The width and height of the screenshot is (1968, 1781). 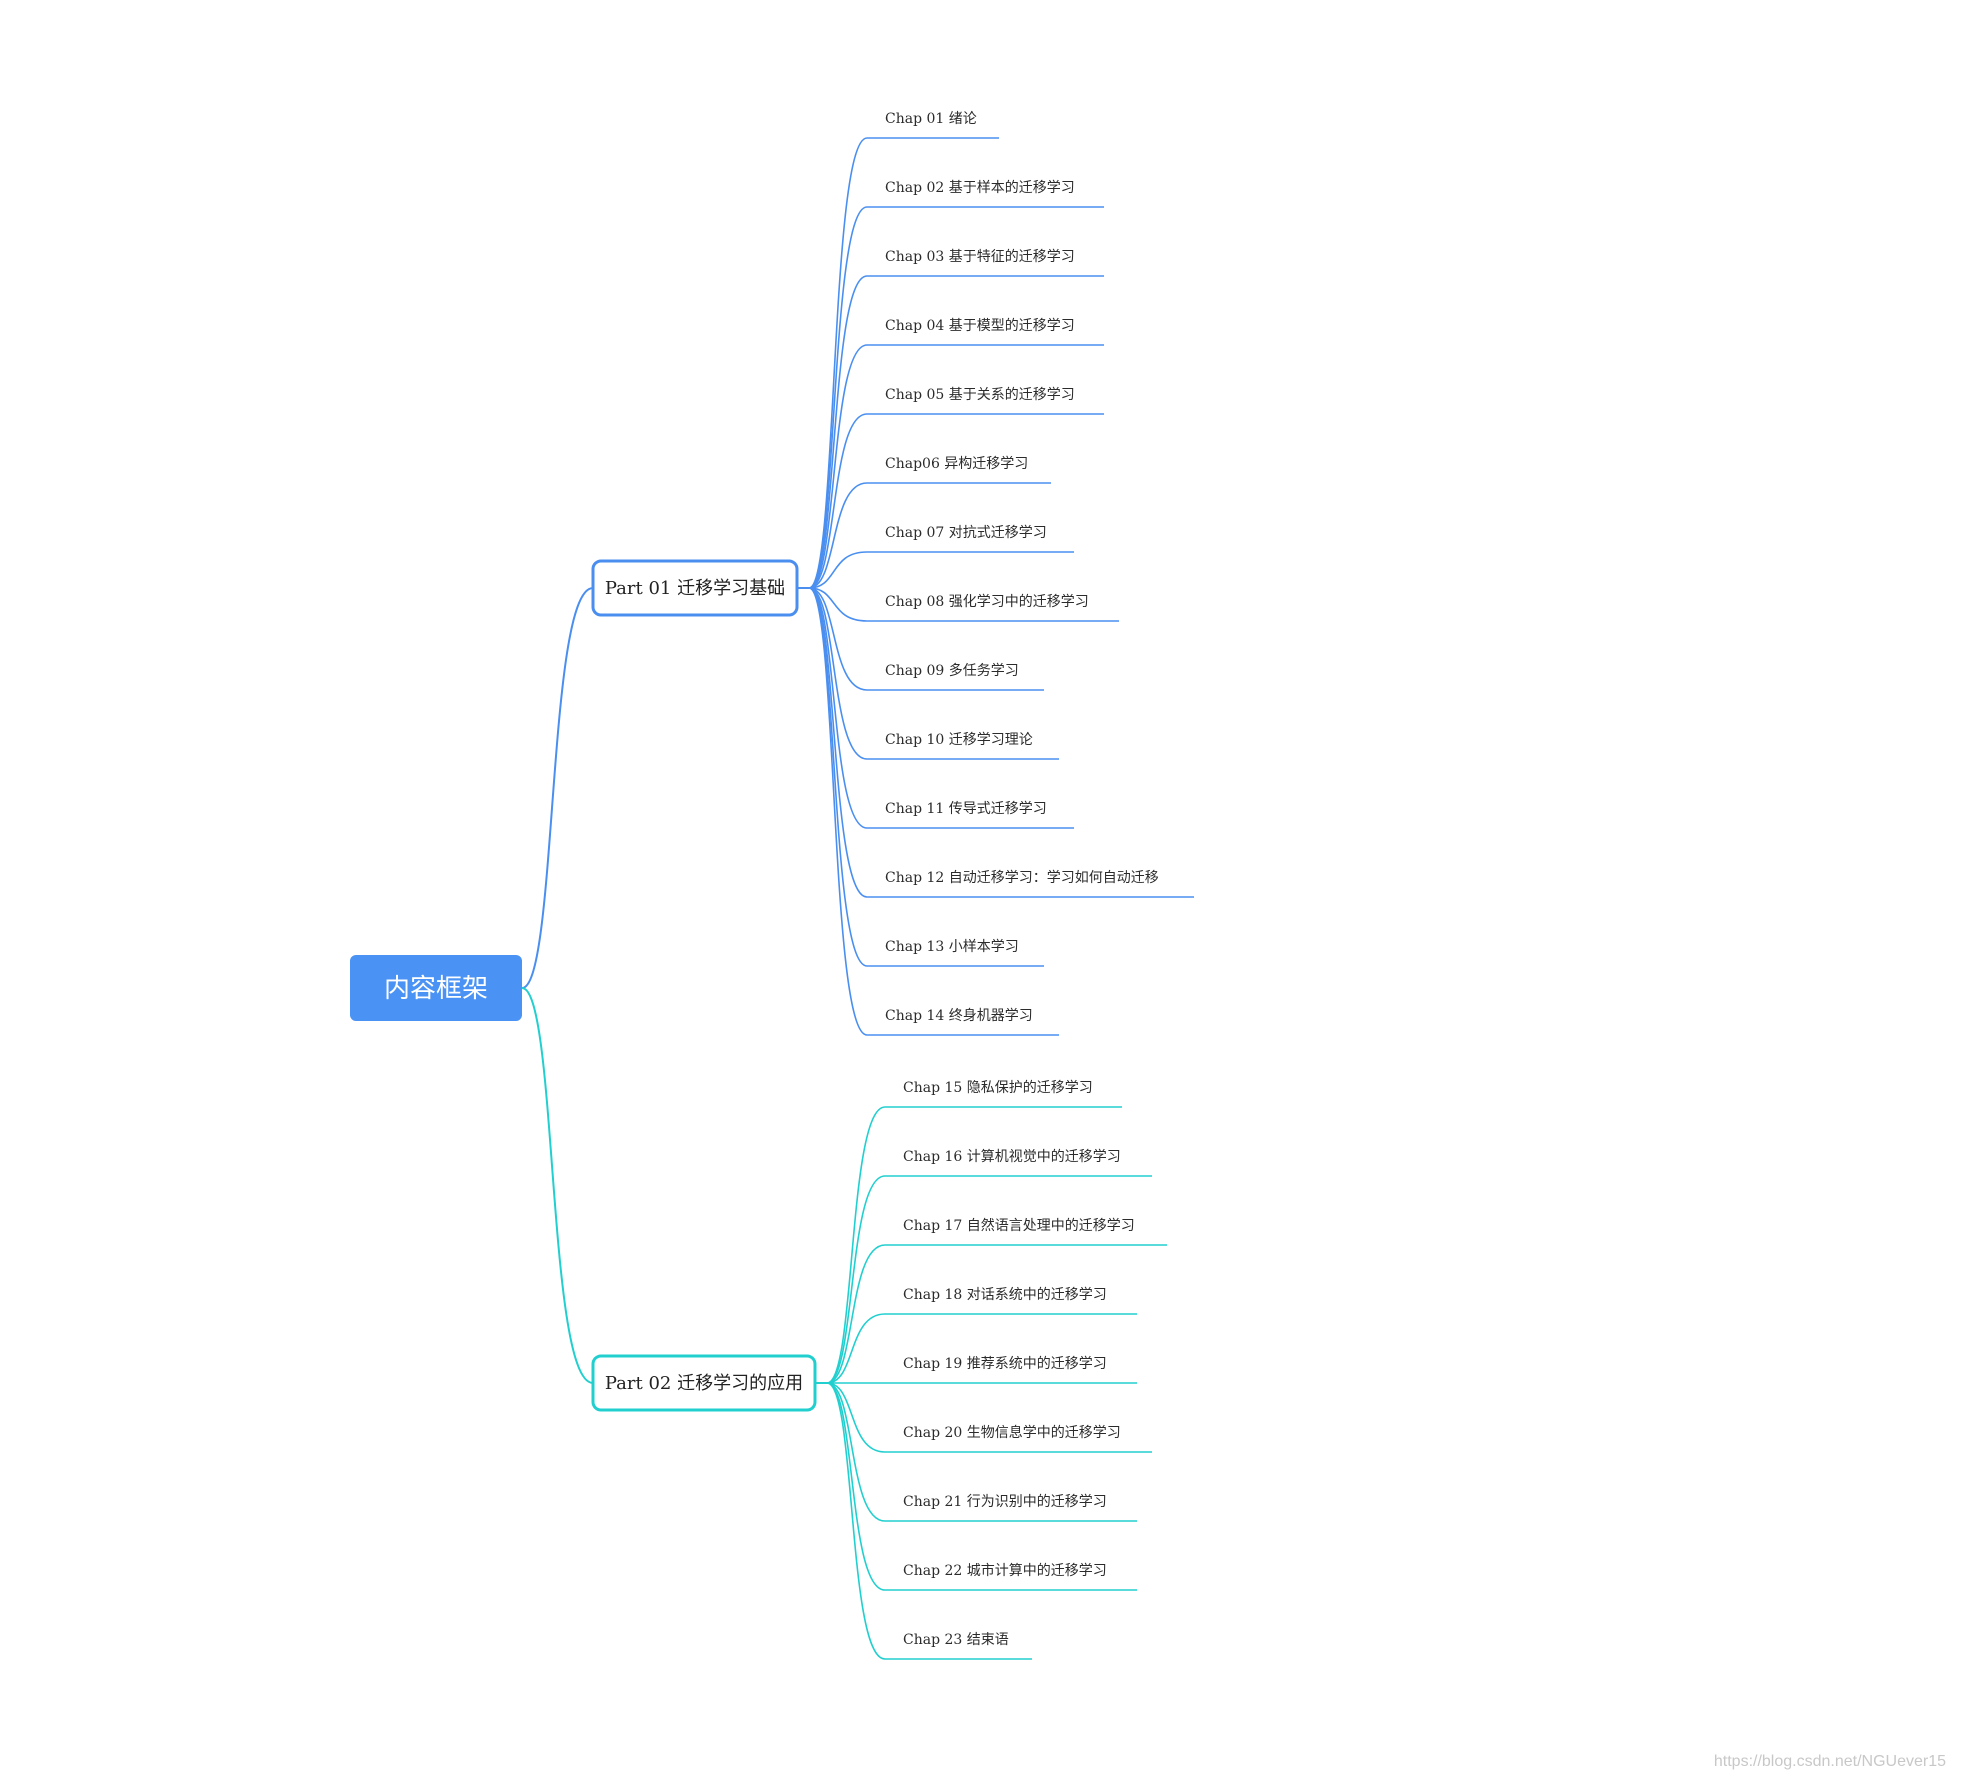 I want to click on chapter-node: Chap 13 小样本学习, so click(x=952, y=947).